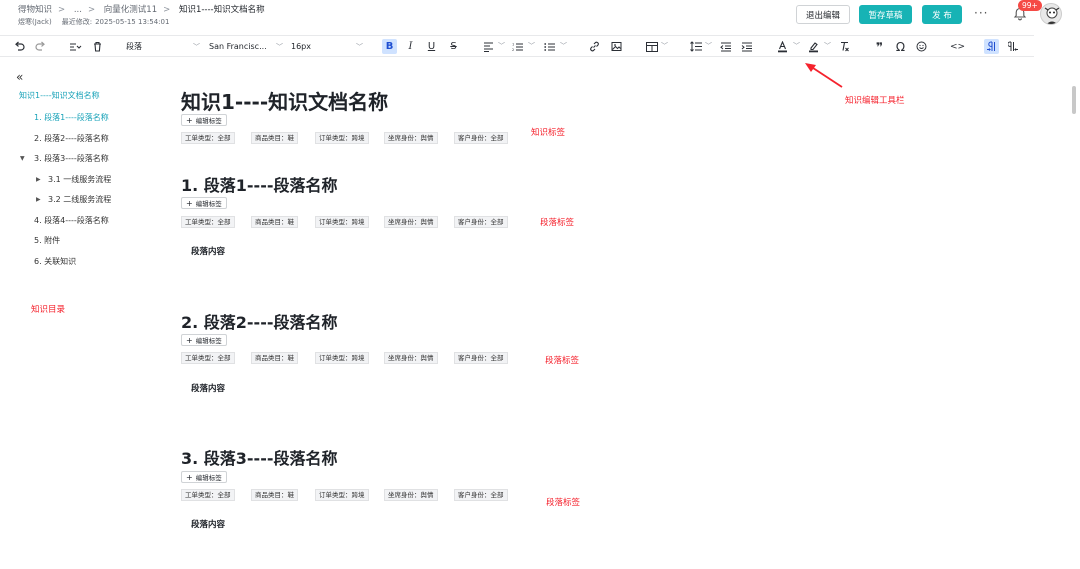 This screenshot has height=569, width=1080. I want to click on breadcrumb-item: 向量化测试11, so click(130, 10).